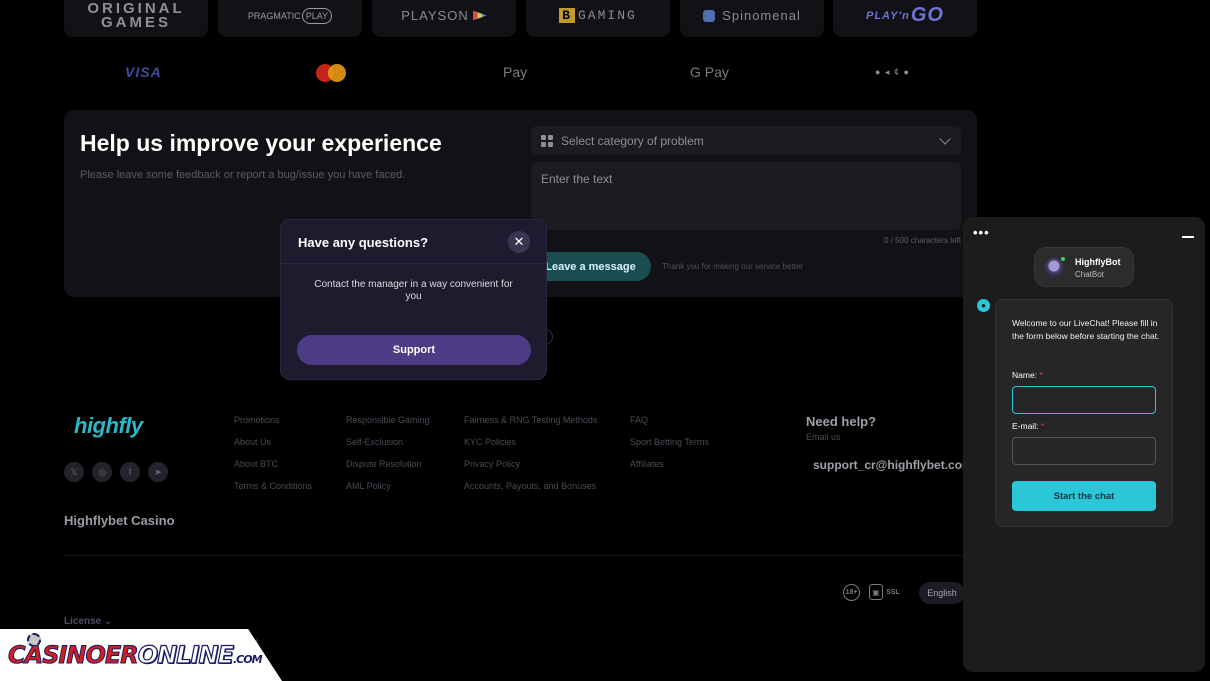 Image resolution: width=1210 pixels, height=681 pixels. Describe the element at coordinates (1063, 259) in the screenshot. I see `online-status-icon` at that location.